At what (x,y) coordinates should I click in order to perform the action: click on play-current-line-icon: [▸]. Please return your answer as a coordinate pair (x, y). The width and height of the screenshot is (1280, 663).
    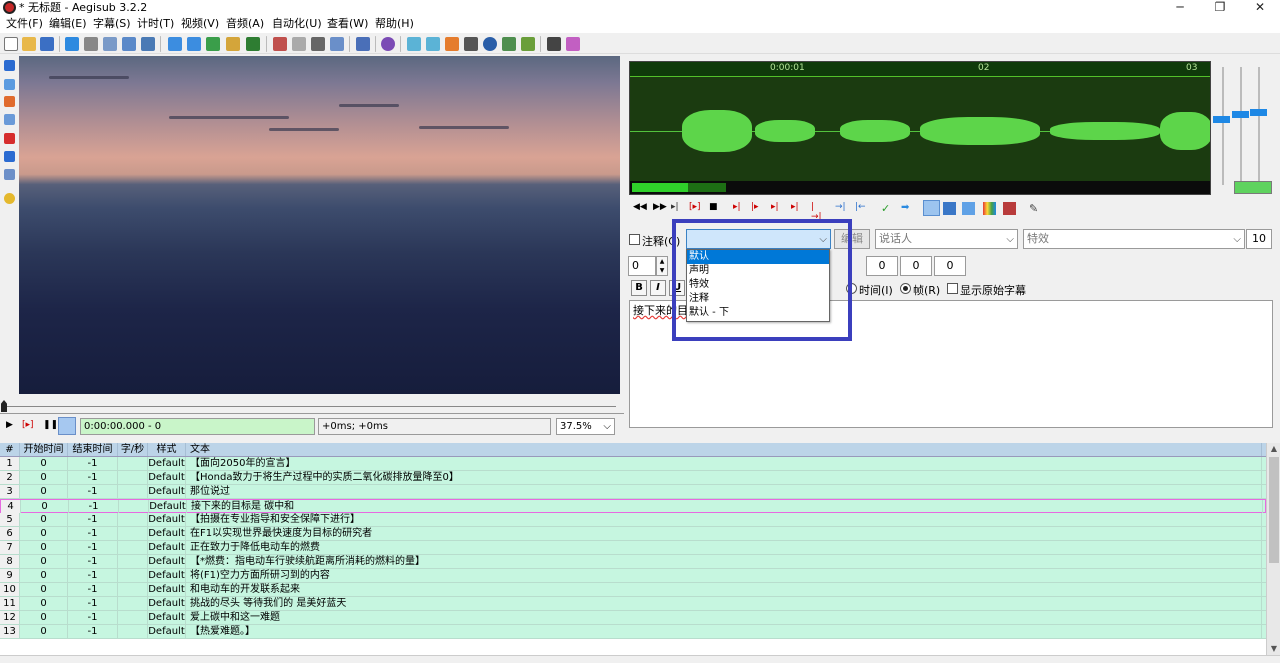
    Looking at the image, I should click on (695, 207).